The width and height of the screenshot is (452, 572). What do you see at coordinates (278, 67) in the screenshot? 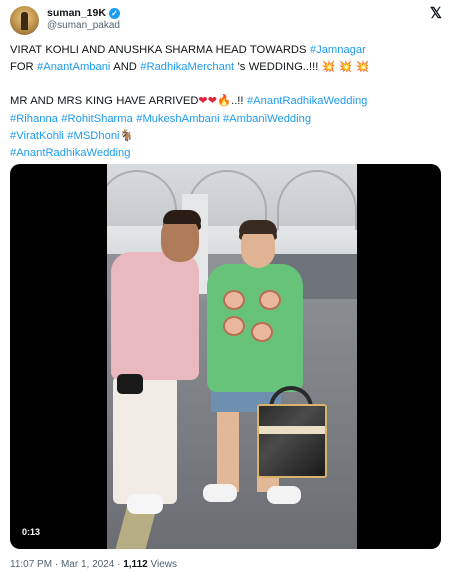
I see `tweet-text-segment: 's WEDDING..!!!` at bounding box center [278, 67].